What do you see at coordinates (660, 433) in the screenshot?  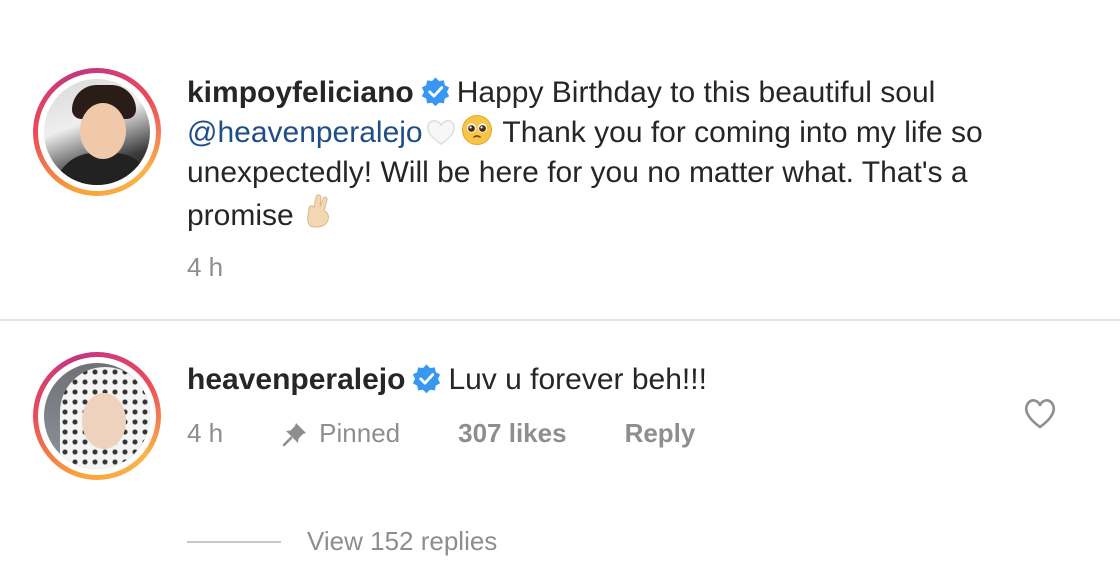 I see `reply-button: Reply` at bounding box center [660, 433].